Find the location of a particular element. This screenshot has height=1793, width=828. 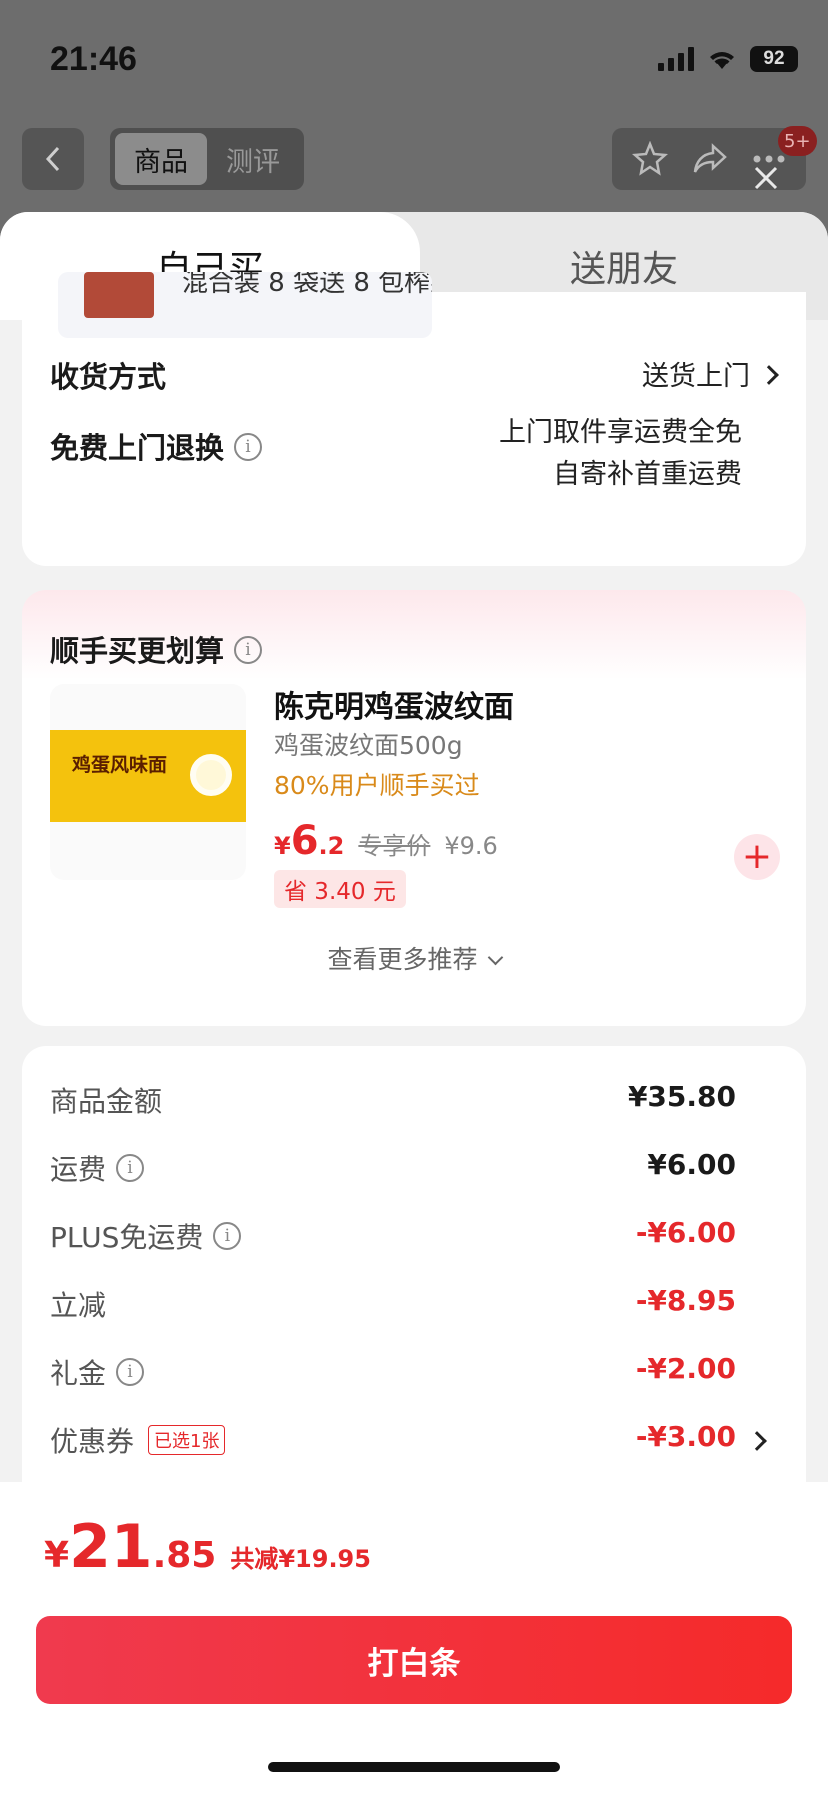

fee-value-shipping: ¥6.00 is located at coordinates (691, 1164).